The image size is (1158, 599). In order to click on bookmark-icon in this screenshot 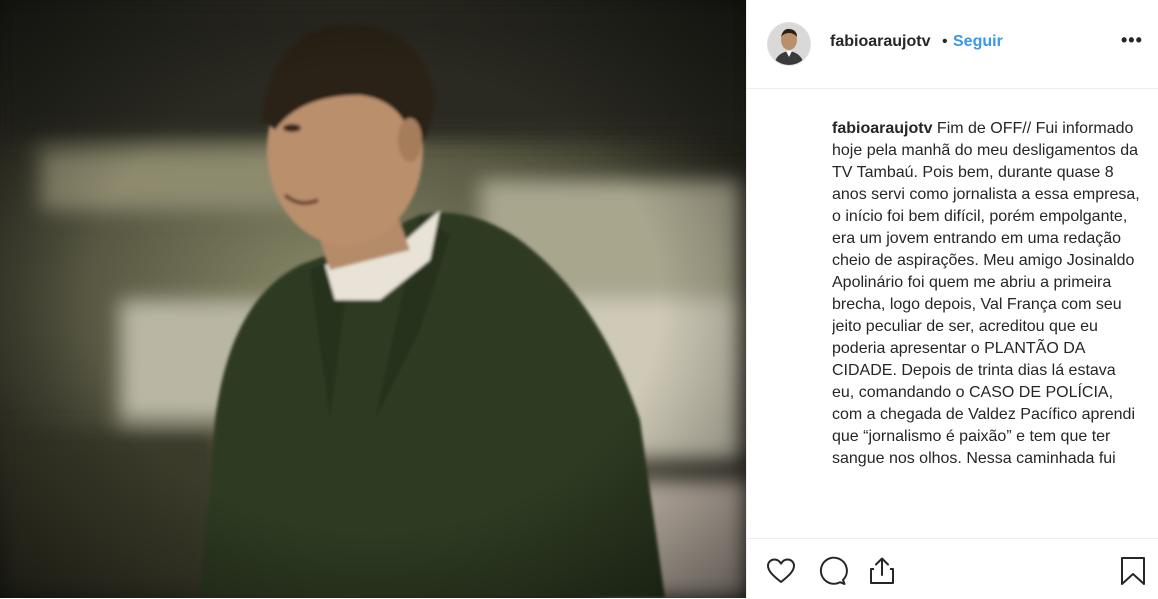, I will do `click(1133, 571)`.